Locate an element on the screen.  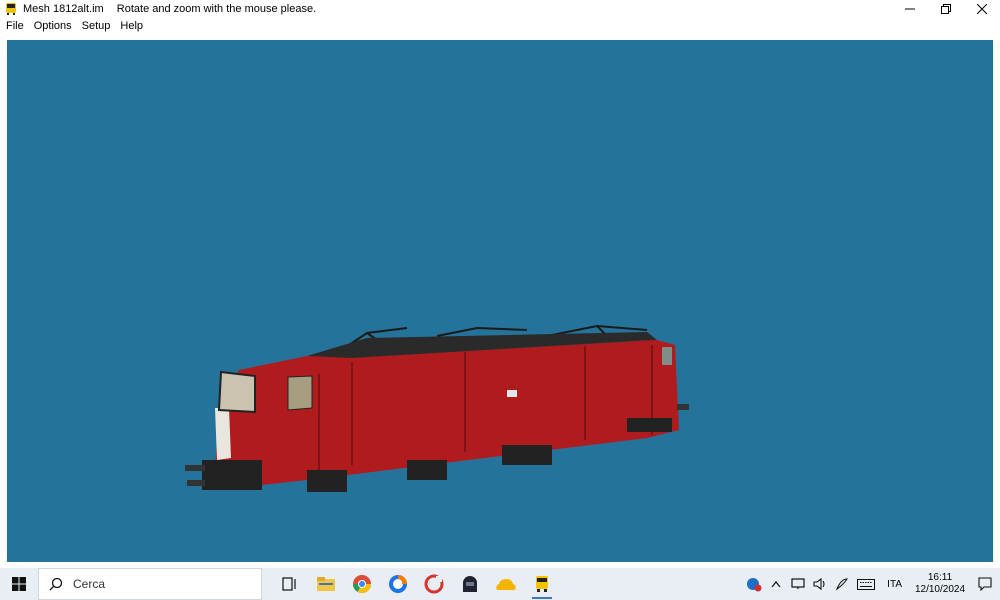
tray-expand-button is located at coordinates (776, 584).